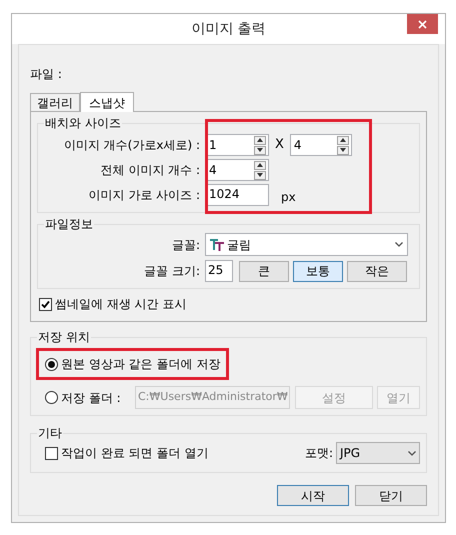  Describe the element at coordinates (219, 271) in the screenshot. I see `size-field: 25` at that location.